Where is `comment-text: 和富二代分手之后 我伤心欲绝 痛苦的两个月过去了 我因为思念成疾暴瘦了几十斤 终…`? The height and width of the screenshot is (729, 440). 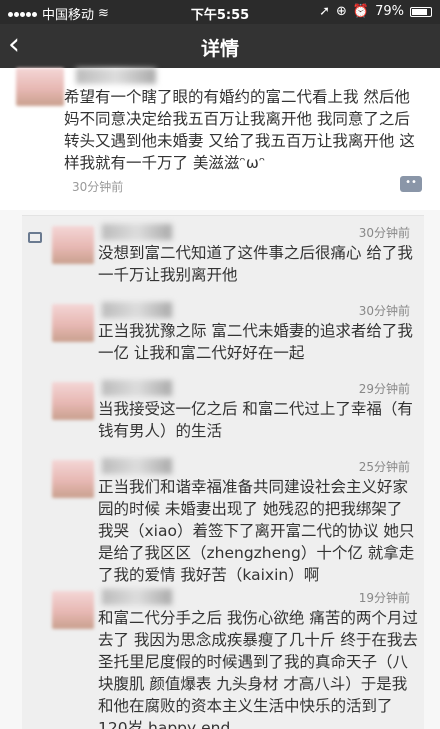 comment-text: 和富二代分手之后 我伤心欲绝 痛苦的两个月过去了 我因为思念成疾暴瘦了几十斤 终… is located at coordinates (258, 669).